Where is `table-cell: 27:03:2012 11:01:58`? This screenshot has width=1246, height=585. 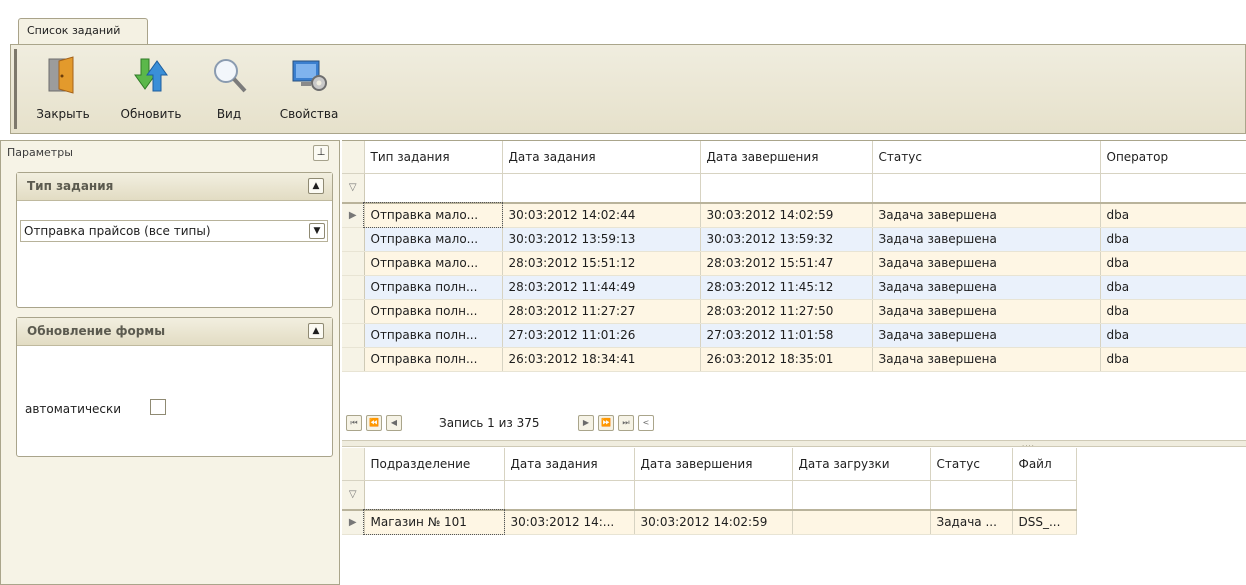
table-cell: 27:03:2012 11:01:58 is located at coordinates (786, 335).